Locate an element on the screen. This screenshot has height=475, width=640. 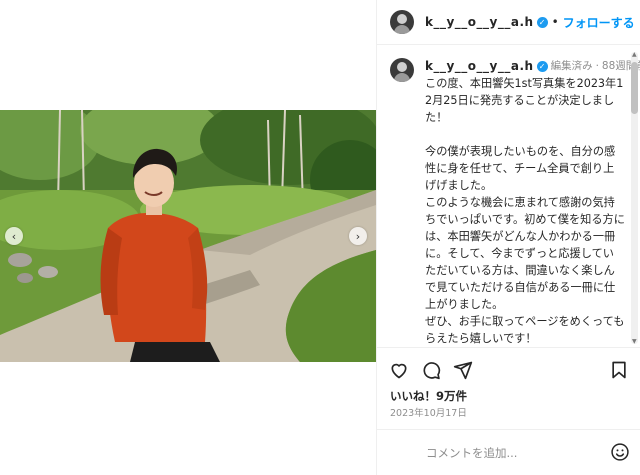
scrollbar-thumb is located at coordinates (634, 88).